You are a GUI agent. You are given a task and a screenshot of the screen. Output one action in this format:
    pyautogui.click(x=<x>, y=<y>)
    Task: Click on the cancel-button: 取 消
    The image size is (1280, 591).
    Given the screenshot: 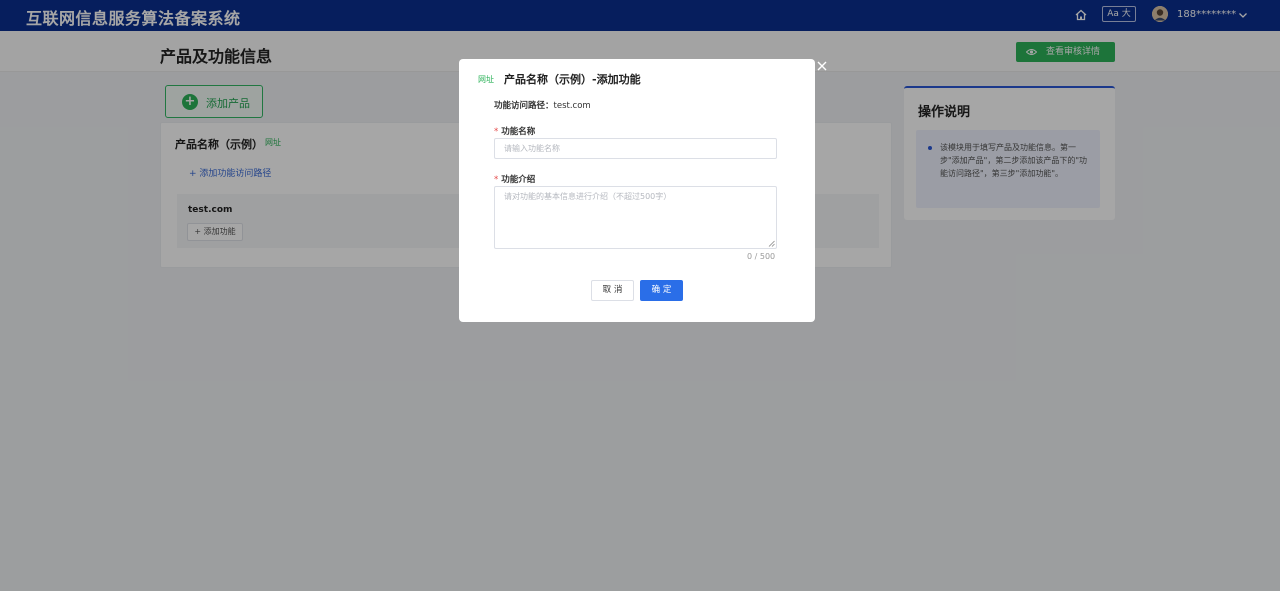 What is the action you would take?
    pyautogui.click(x=612, y=290)
    